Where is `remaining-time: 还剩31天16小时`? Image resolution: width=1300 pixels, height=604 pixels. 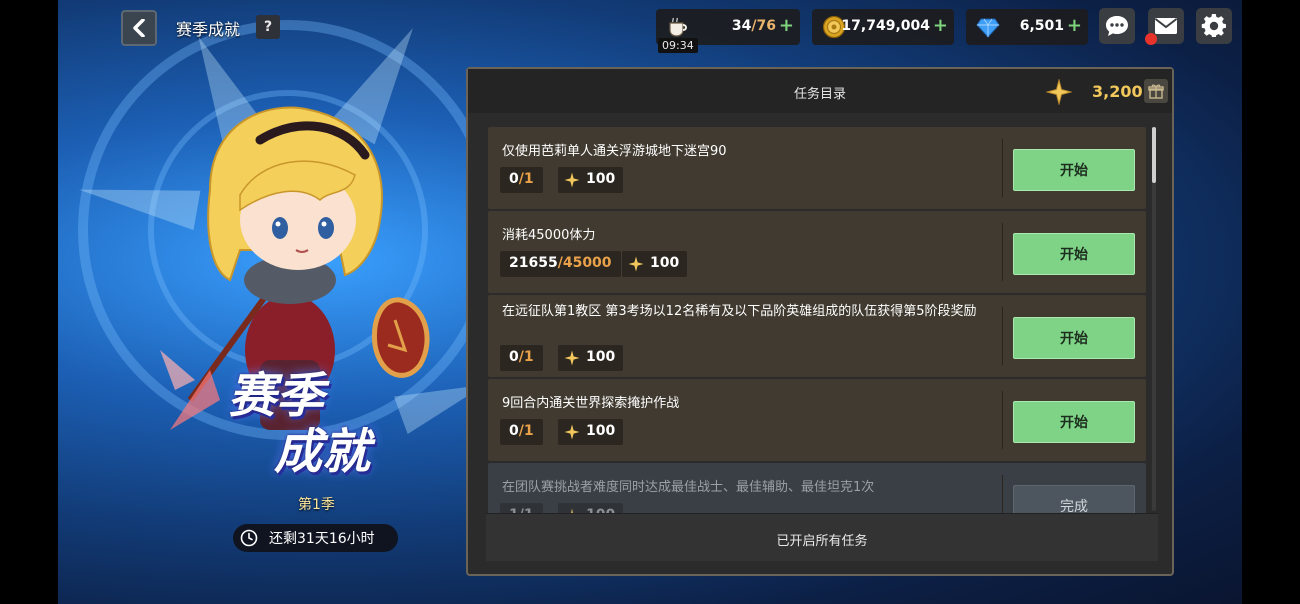 remaining-time: 还剩31天16小时 is located at coordinates (315, 538).